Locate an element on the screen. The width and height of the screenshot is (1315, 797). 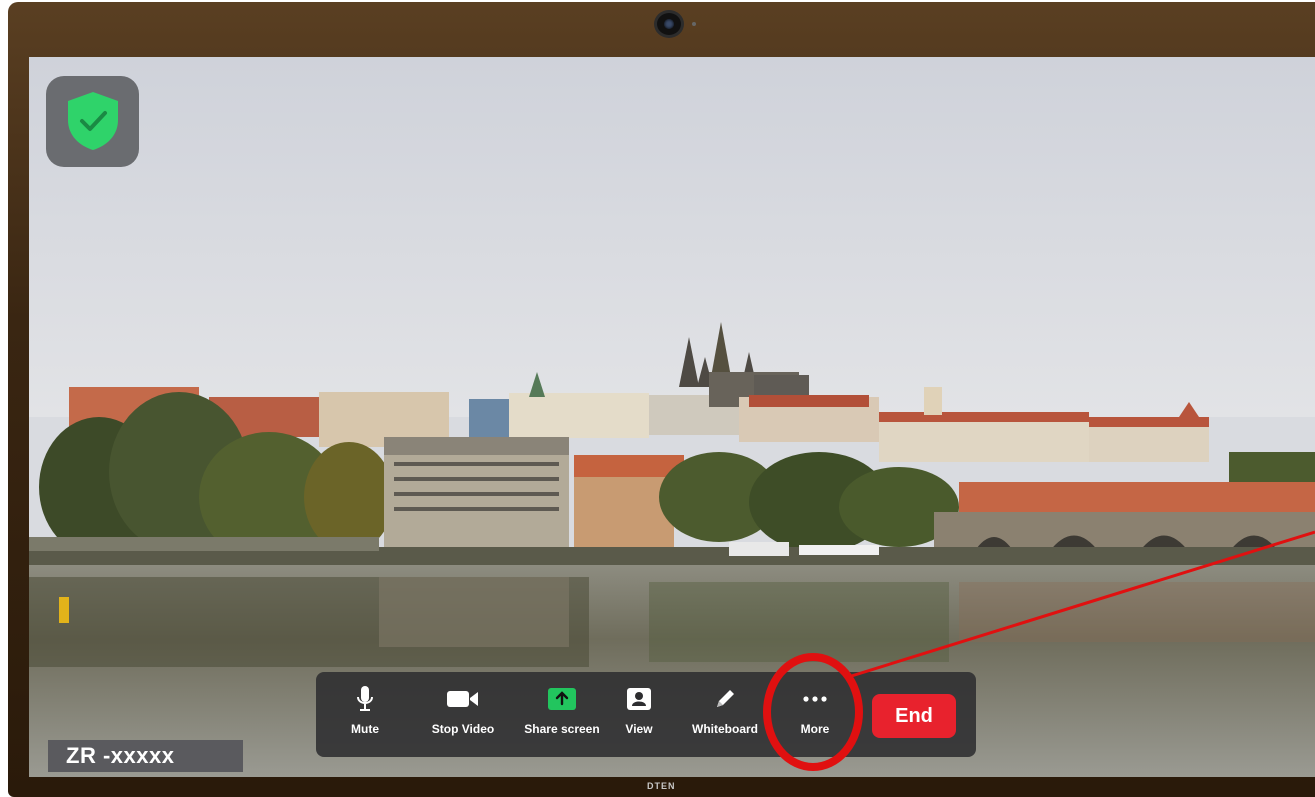
mute-label: Mute is located at coordinates (365, 729).